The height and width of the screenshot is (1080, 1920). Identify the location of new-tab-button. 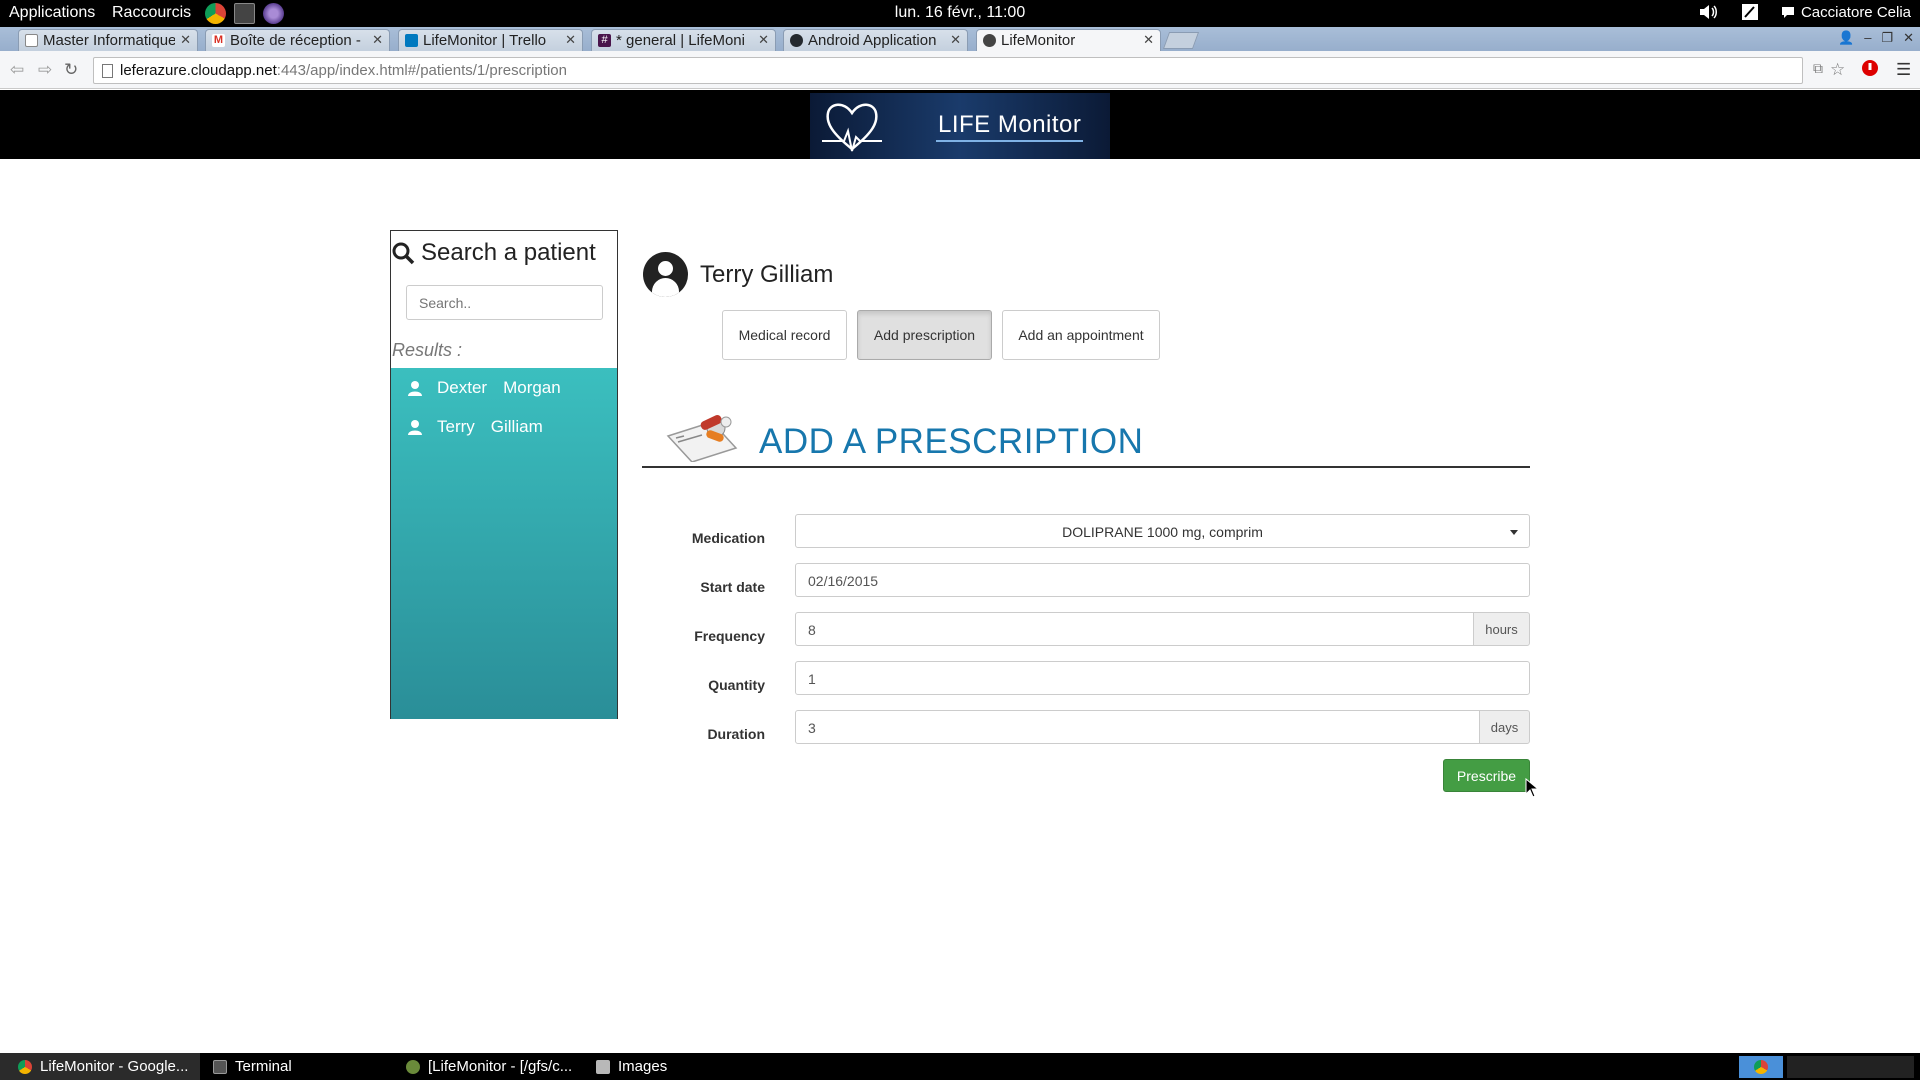
(1181, 40).